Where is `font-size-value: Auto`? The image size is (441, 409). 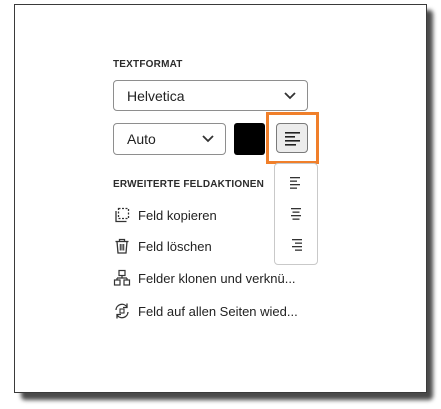
font-size-value: Auto is located at coordinates (141, 139).